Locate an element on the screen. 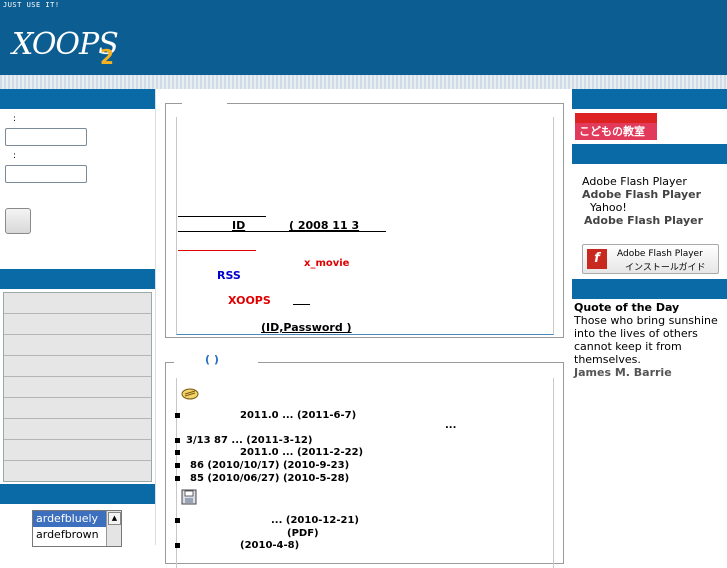  quote-title: Quote of the Day is located at coordinates (627, 307).